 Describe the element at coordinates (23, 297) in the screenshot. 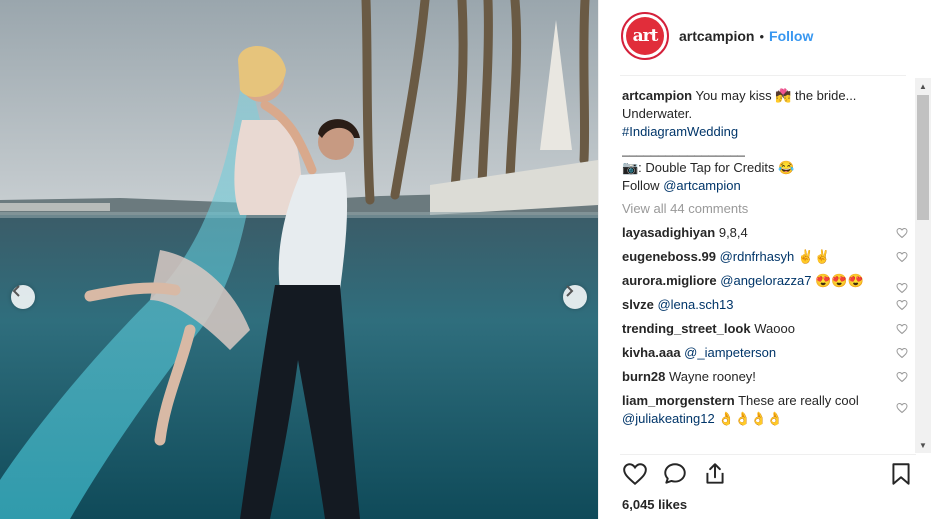

I see `previous-photo-button` at that location.